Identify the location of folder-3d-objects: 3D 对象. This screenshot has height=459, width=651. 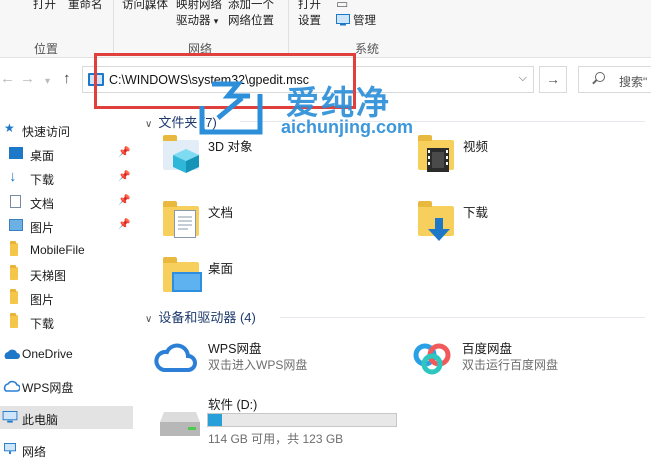
(260, 156).